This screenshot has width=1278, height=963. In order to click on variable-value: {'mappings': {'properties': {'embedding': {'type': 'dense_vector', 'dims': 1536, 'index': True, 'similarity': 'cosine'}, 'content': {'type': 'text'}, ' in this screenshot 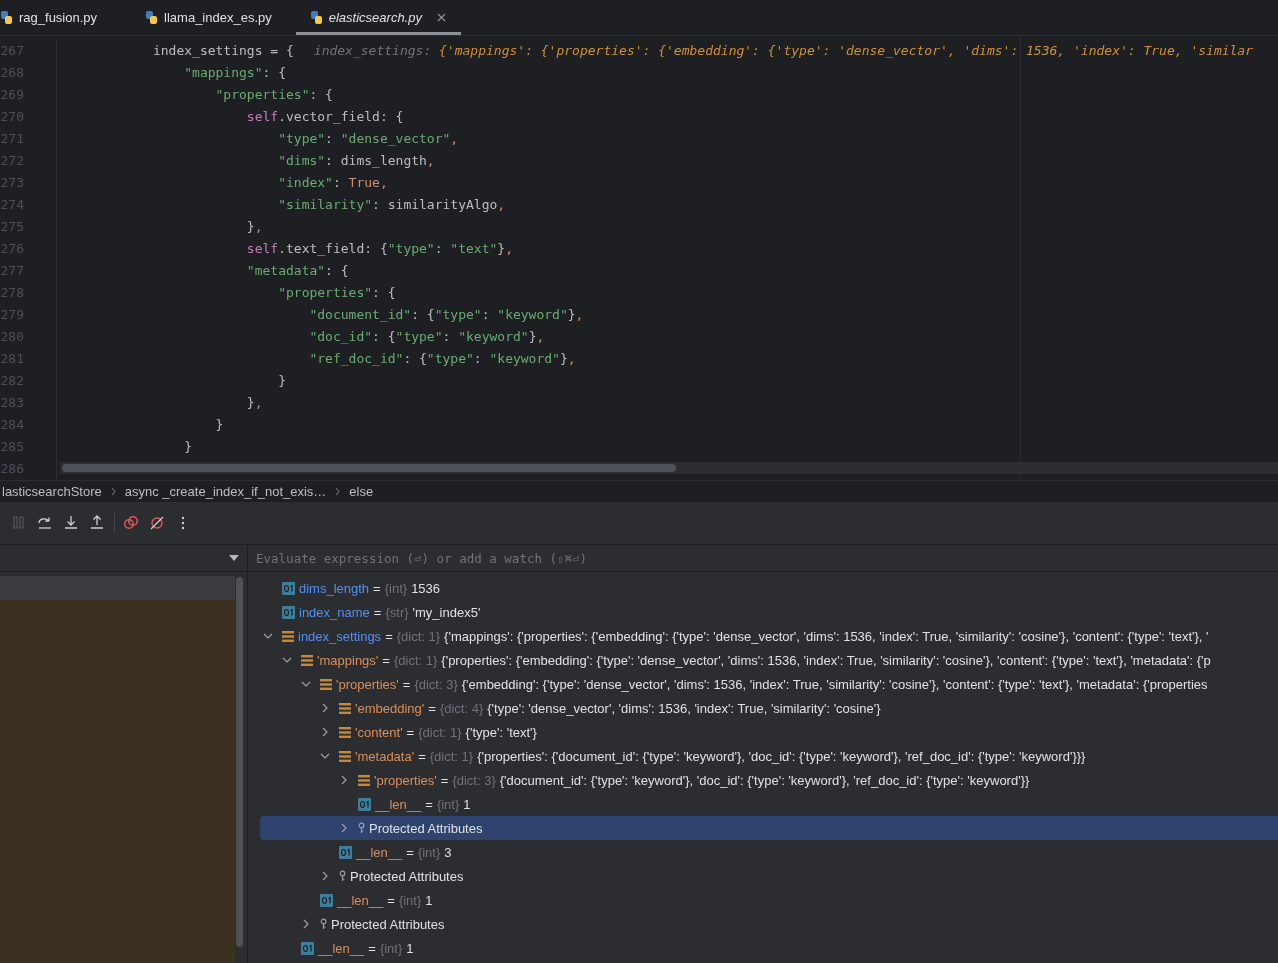, I will do `click(826, 636)`.